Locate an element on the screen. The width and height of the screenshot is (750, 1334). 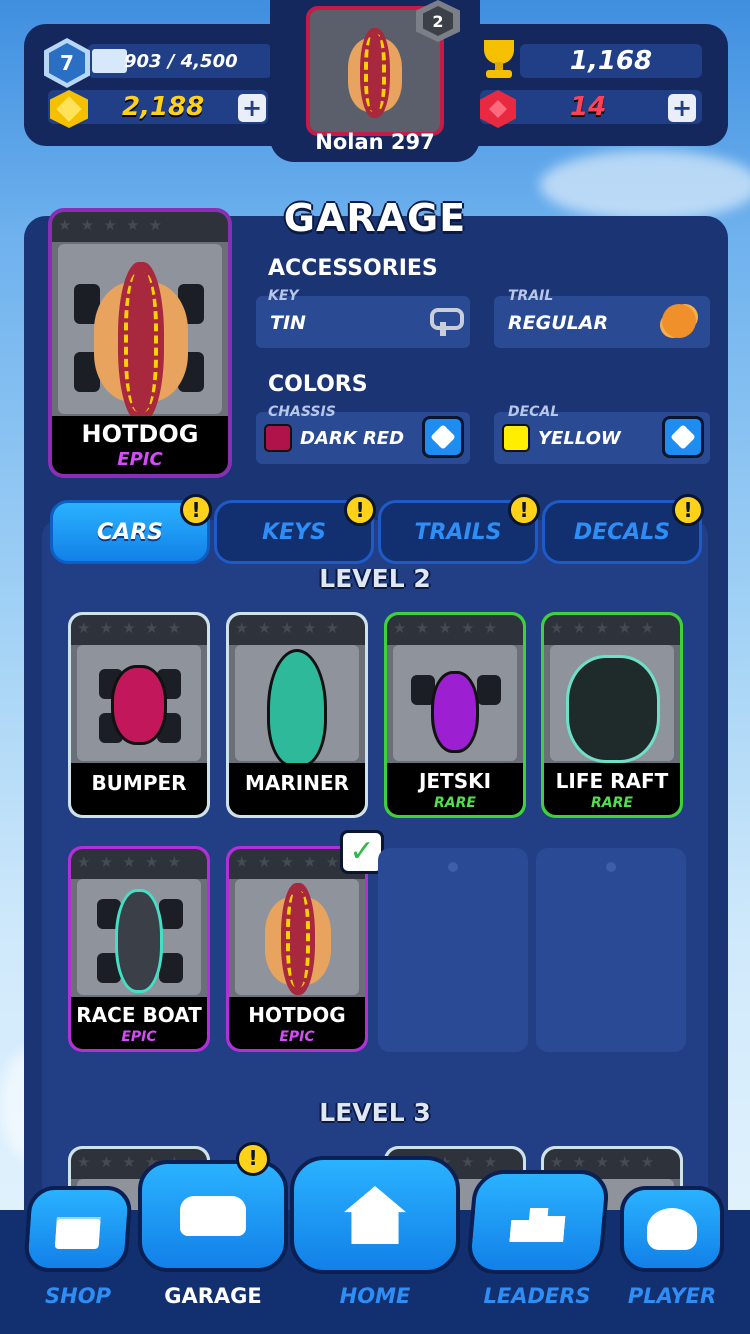
car-name: JETSKI is located at coordinates (455, 781).